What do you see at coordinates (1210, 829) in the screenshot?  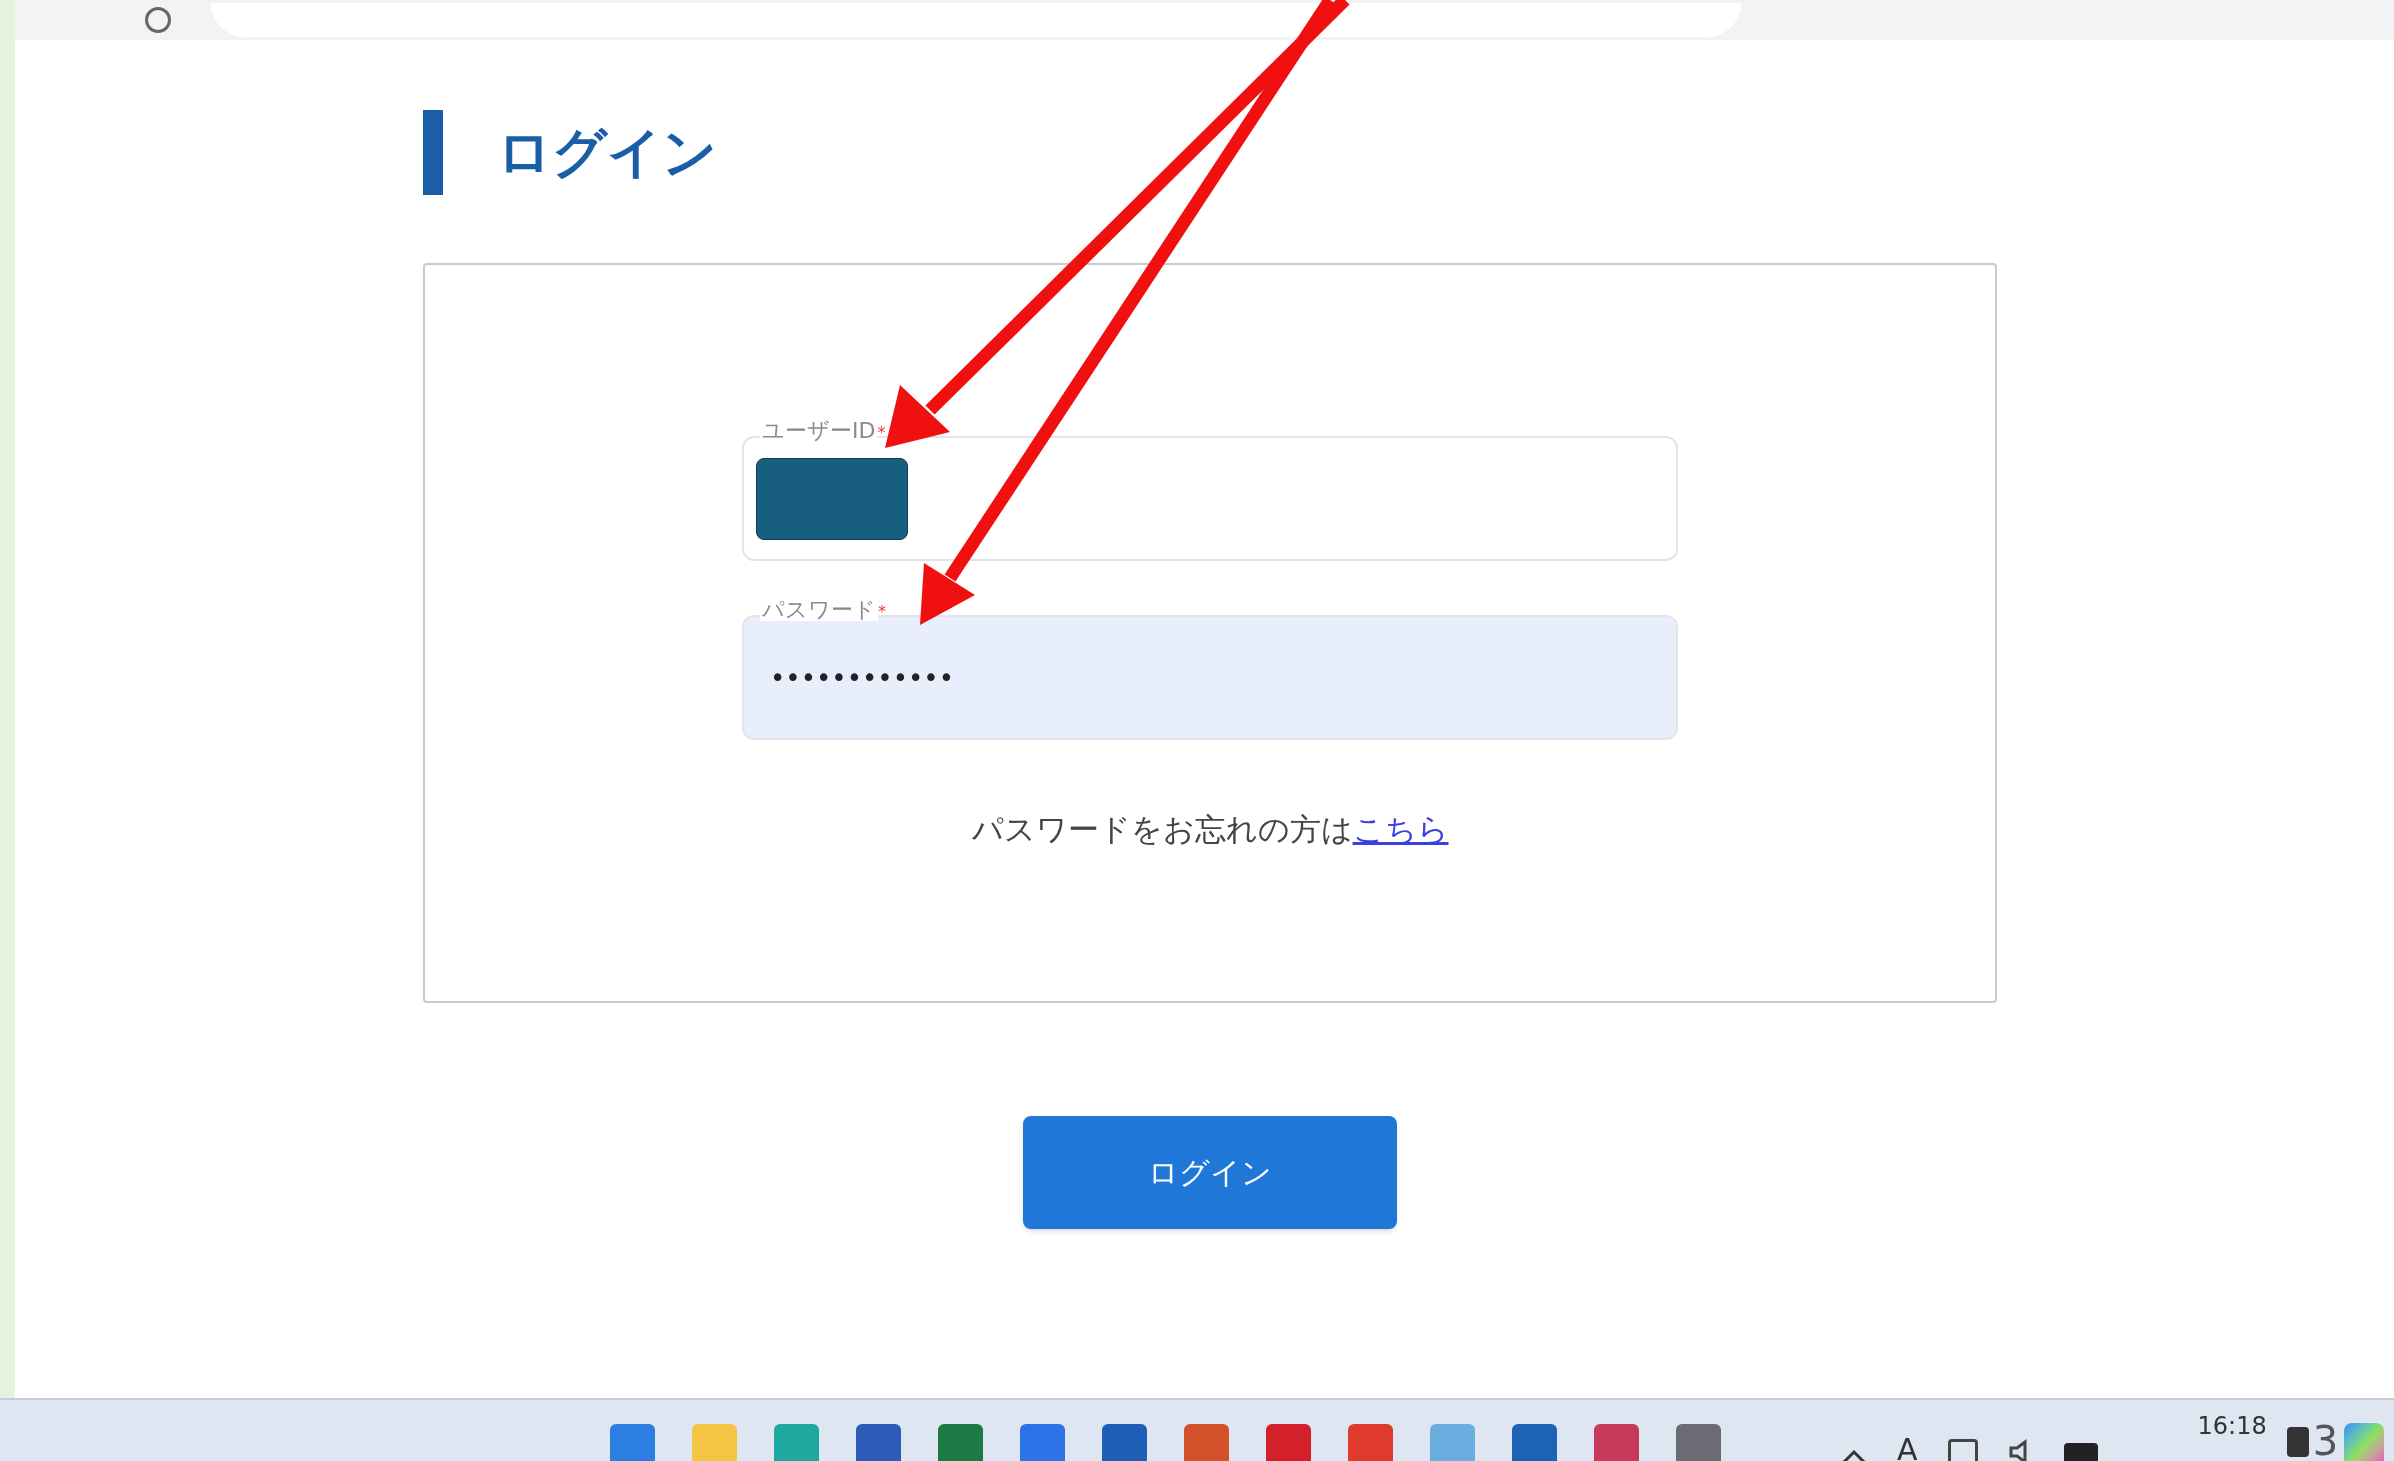 I see `forgot-password-text: パスワードをお忘れの方はこちら` at bounding box center [1210, 829].